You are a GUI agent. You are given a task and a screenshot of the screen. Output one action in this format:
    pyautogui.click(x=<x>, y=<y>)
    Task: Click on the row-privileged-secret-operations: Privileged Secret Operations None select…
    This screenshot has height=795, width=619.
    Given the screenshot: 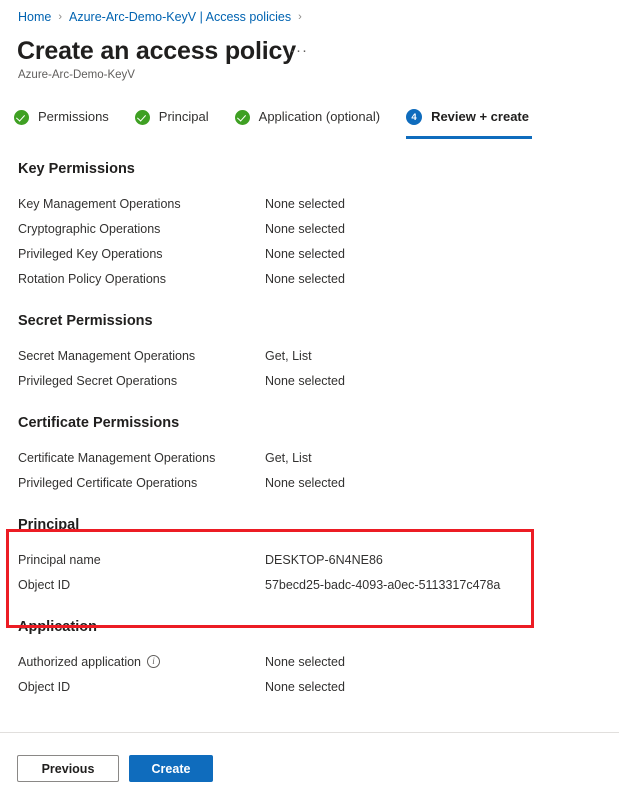 What is the action you would take?
    pyautogui.click(x=309, y=380)
    